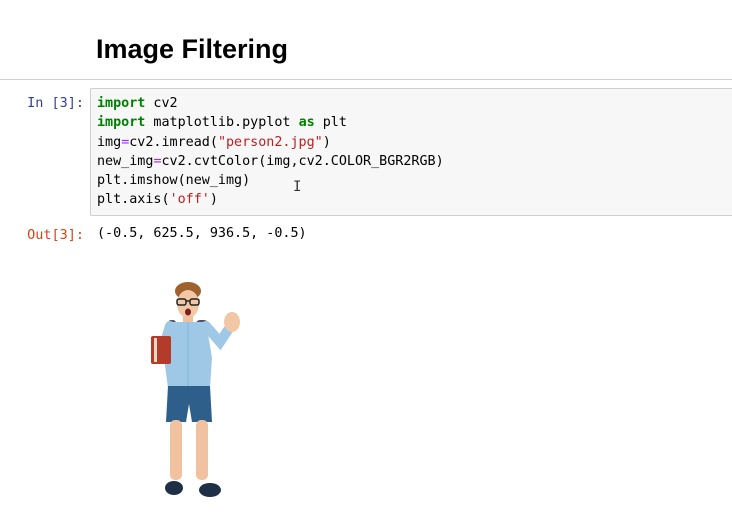 The width and height of the screenshot is (732, 516). What do you see at coordinates (174, 181) in the screenshot?
I see `code-line-5: plt.imshow(new_img)` at bounding box center [174, 181].